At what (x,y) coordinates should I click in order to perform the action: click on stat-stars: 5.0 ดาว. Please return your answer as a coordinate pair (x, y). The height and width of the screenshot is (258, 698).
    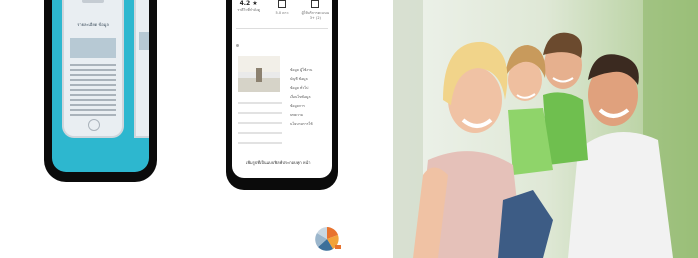
    Looking at the image, I should click on (282, 10).